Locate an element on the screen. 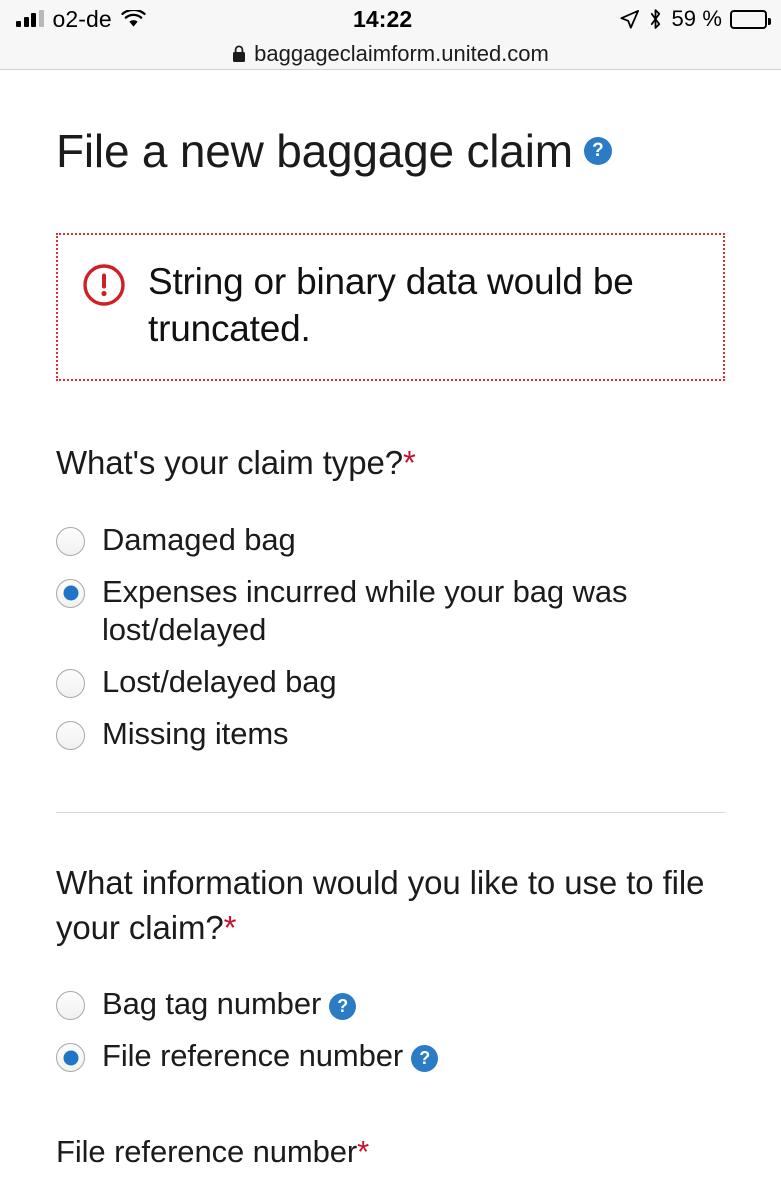 The image size is (781, 1200). status-bar-left: o2-de is located at coordinates (81, 19).